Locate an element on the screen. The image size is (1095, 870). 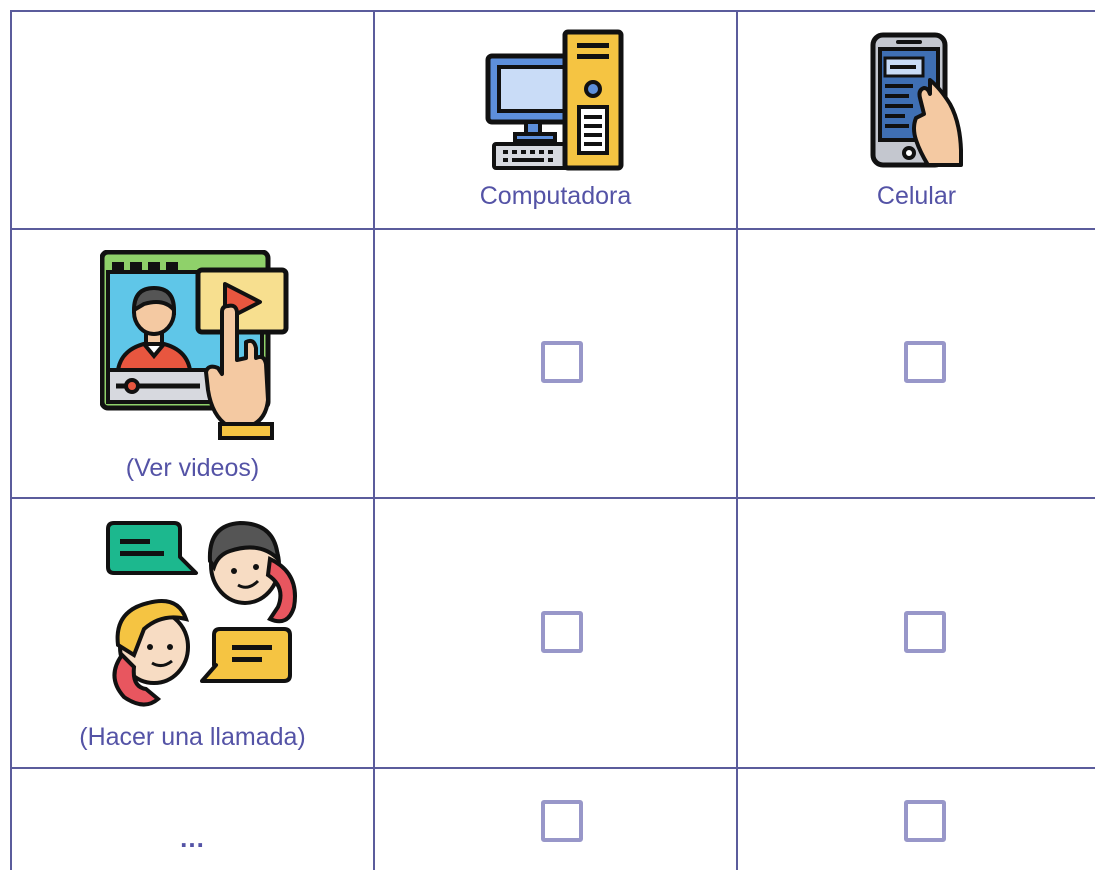
checkbox-more-phone is located at coordinates (925, 821).